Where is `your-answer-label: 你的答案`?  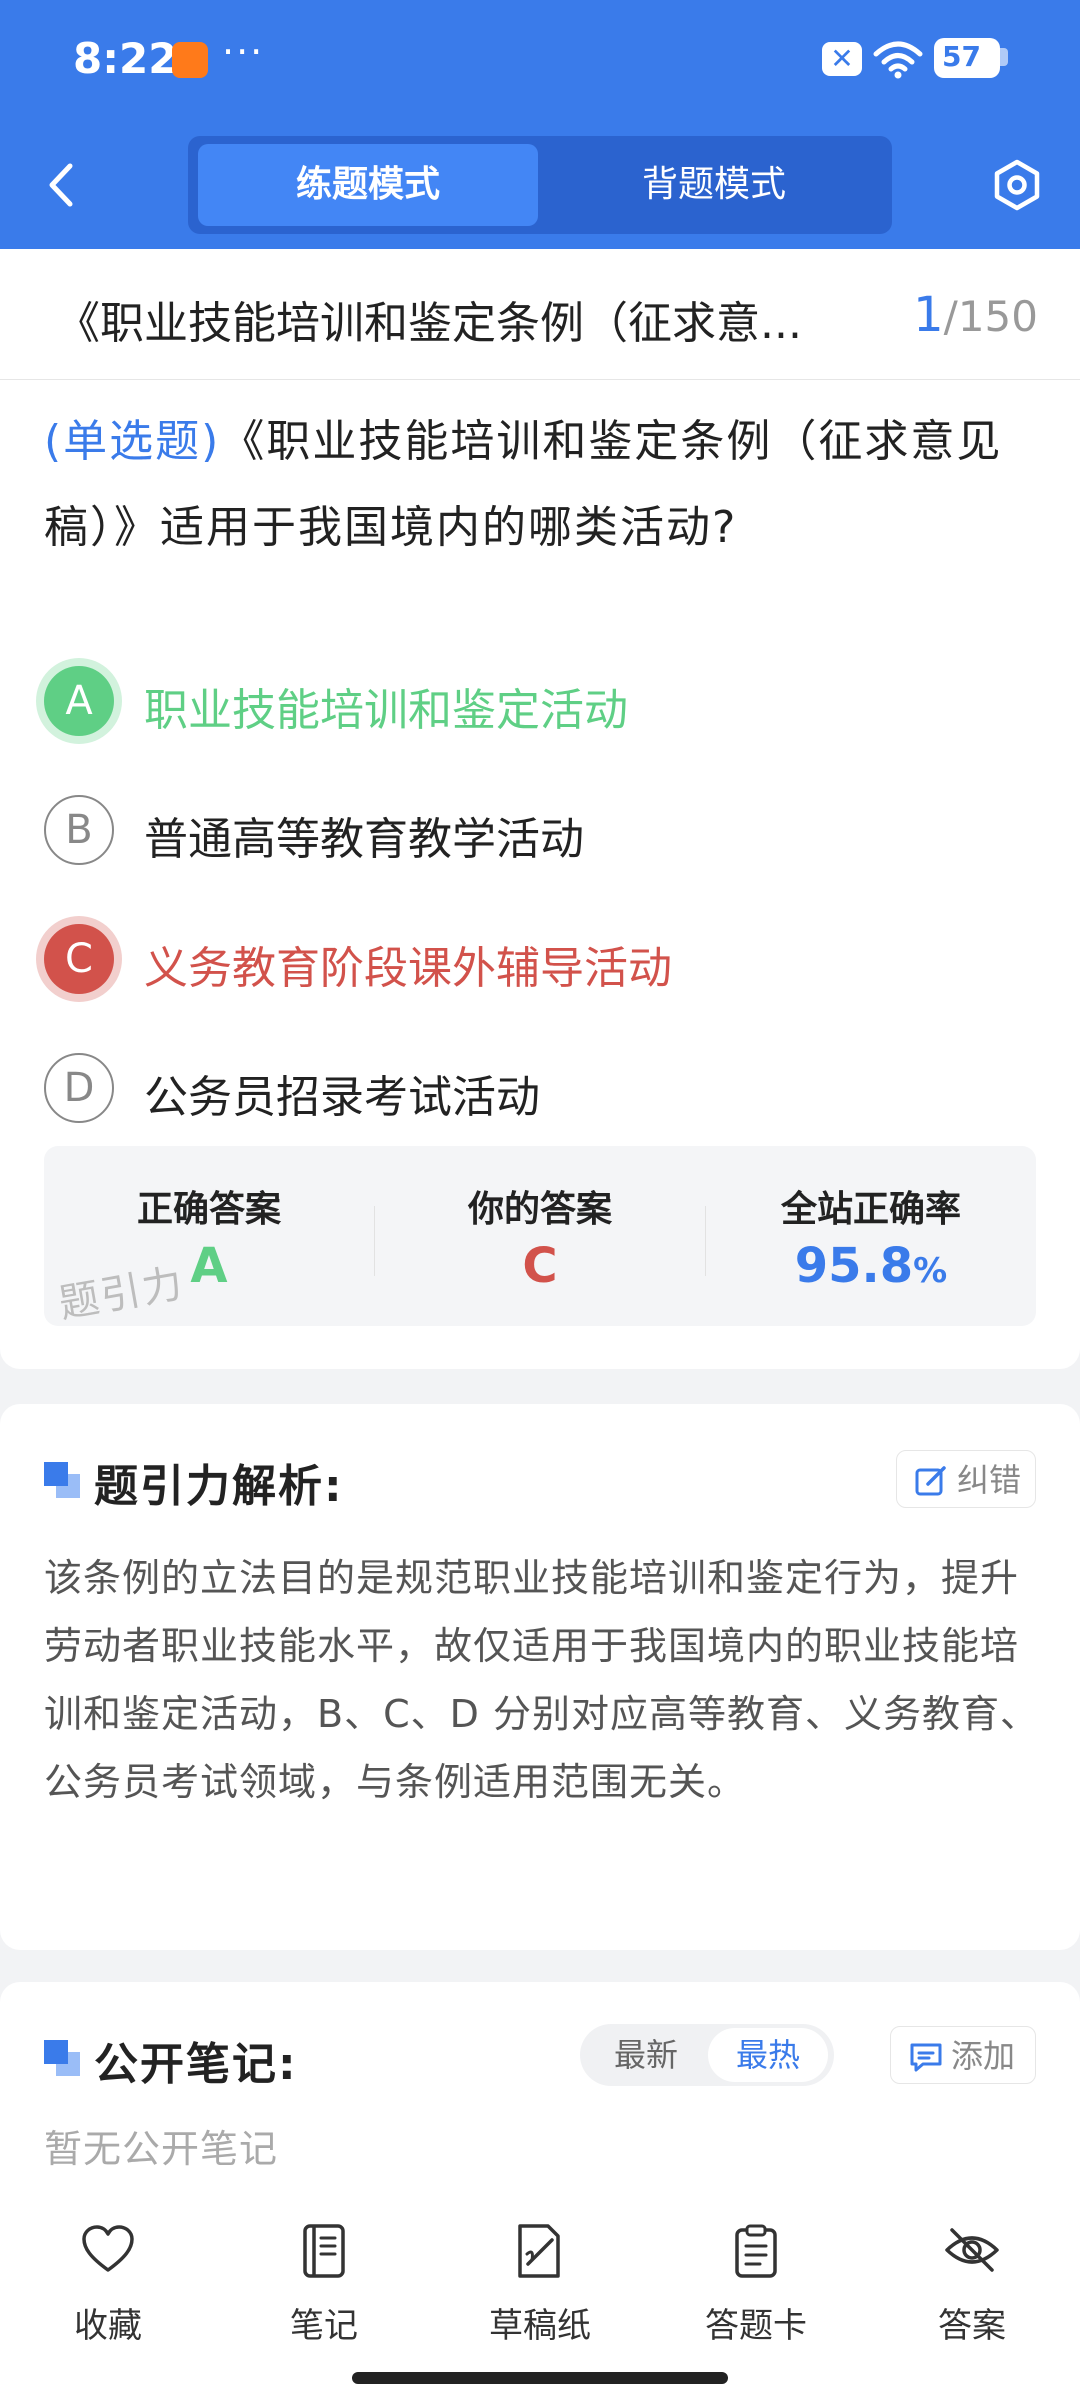 your-answer-label: 你的答案 is located at coordinates (539, 1209).